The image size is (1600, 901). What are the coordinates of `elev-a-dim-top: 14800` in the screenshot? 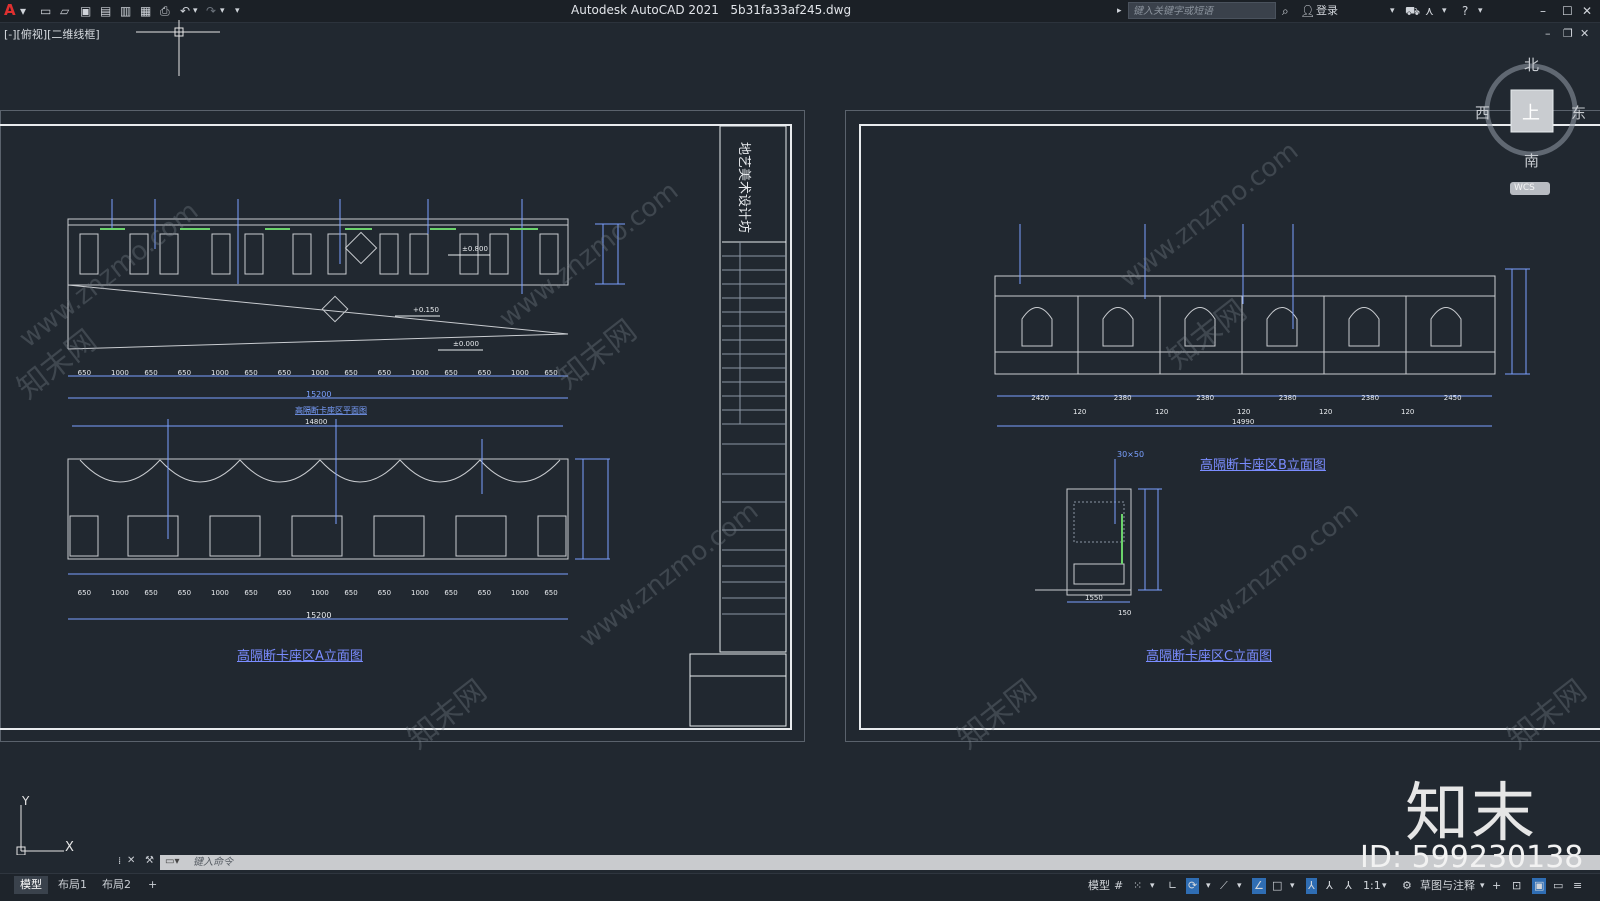 It's located at (316, 422).